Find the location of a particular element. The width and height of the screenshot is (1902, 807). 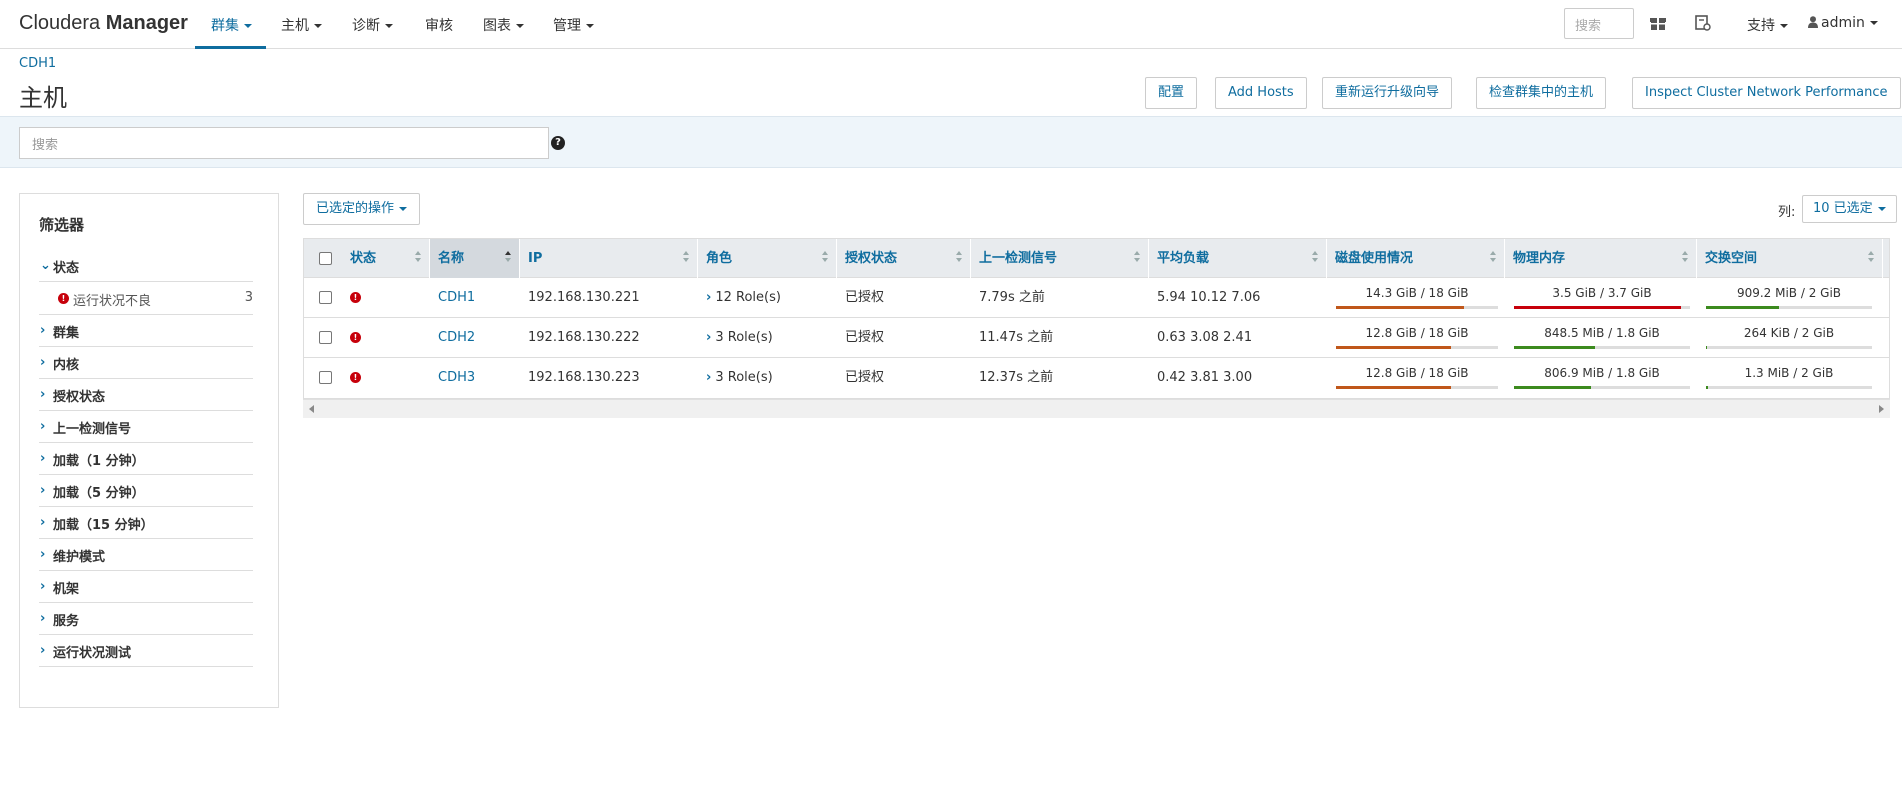

header-disk-usage: 磁盘使用情况 is located at coordinates (1416, 258).